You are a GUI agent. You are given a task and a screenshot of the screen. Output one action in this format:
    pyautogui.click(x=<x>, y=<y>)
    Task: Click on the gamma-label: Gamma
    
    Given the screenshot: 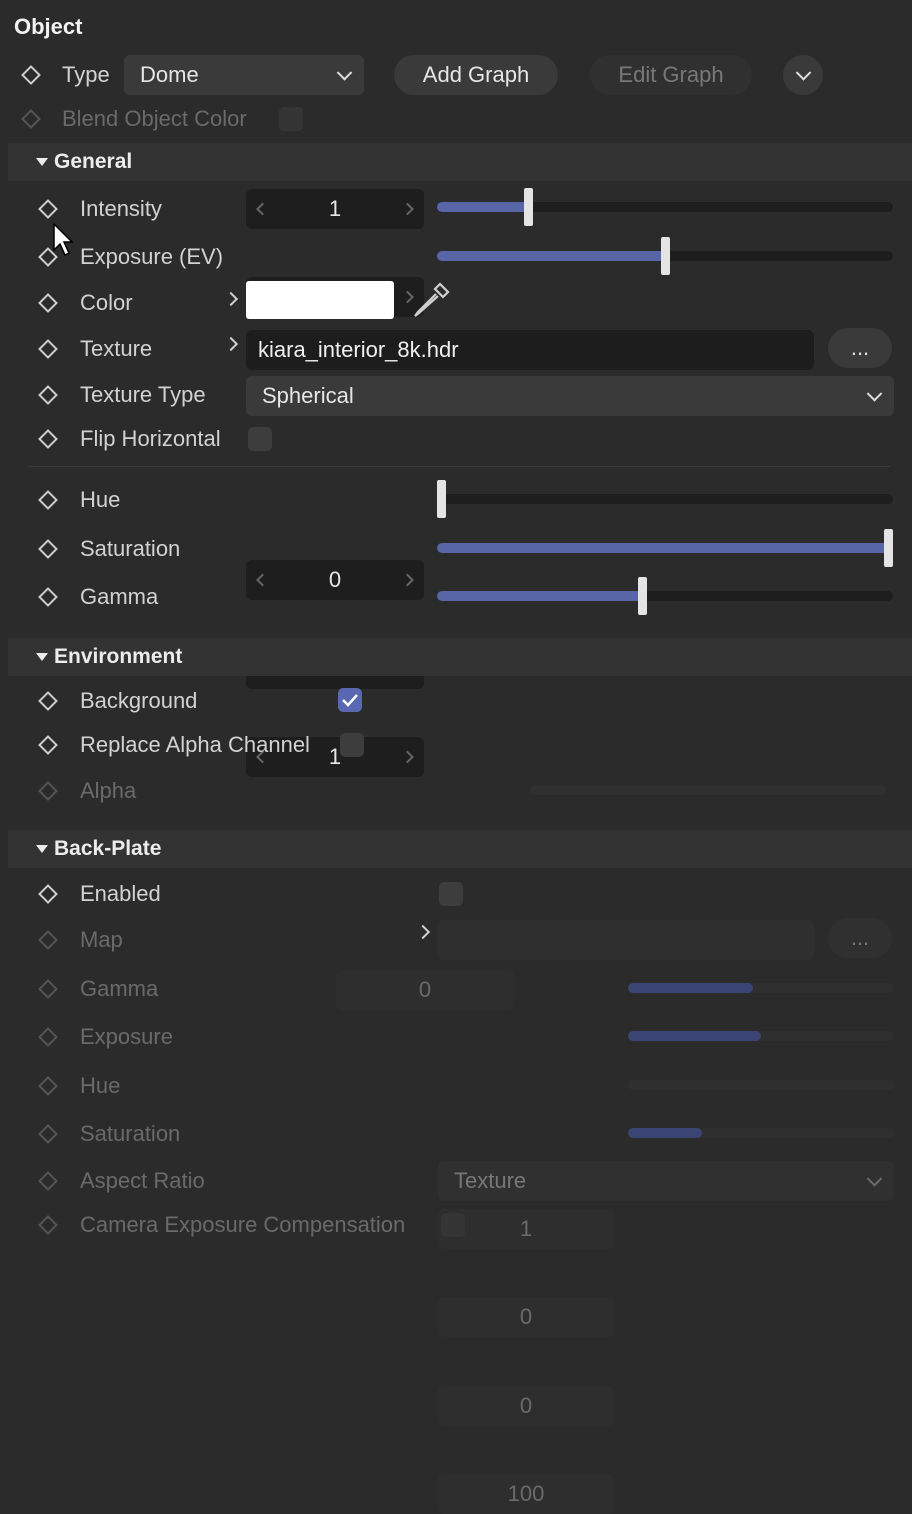 What is the action you would take?
    pyautogui.click(x=119, y=596)
    